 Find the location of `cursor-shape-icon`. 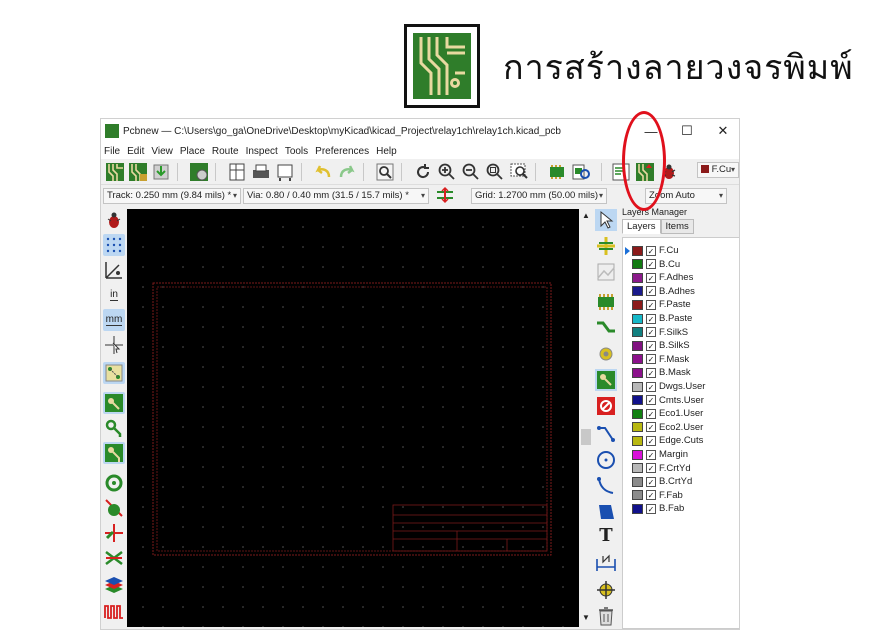

cursor-shape-icon is located at coordinates (114, 345).